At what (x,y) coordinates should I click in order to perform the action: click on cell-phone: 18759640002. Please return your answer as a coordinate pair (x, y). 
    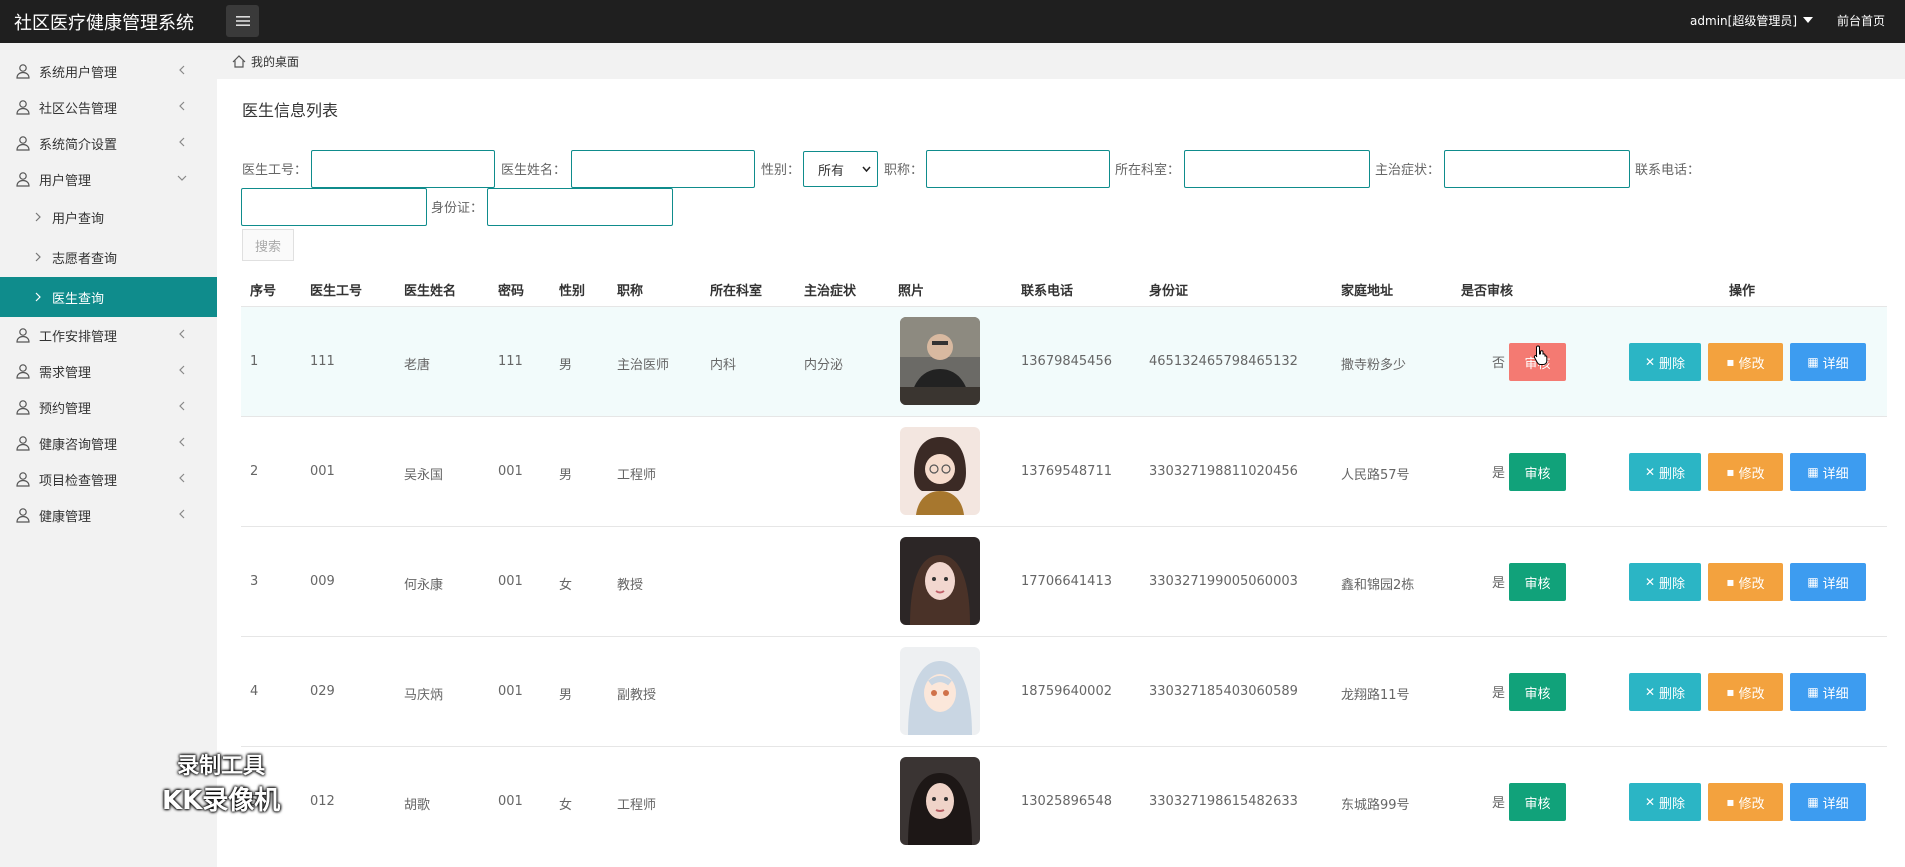
    Looking at the image, I should click on (1066, 691).